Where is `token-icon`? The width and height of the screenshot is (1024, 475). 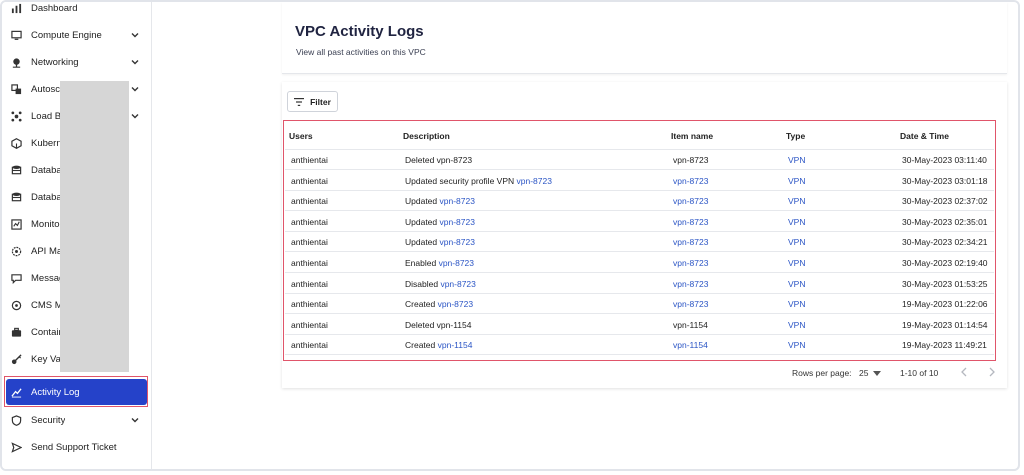
token-icon is located at coordinates (16, 468).